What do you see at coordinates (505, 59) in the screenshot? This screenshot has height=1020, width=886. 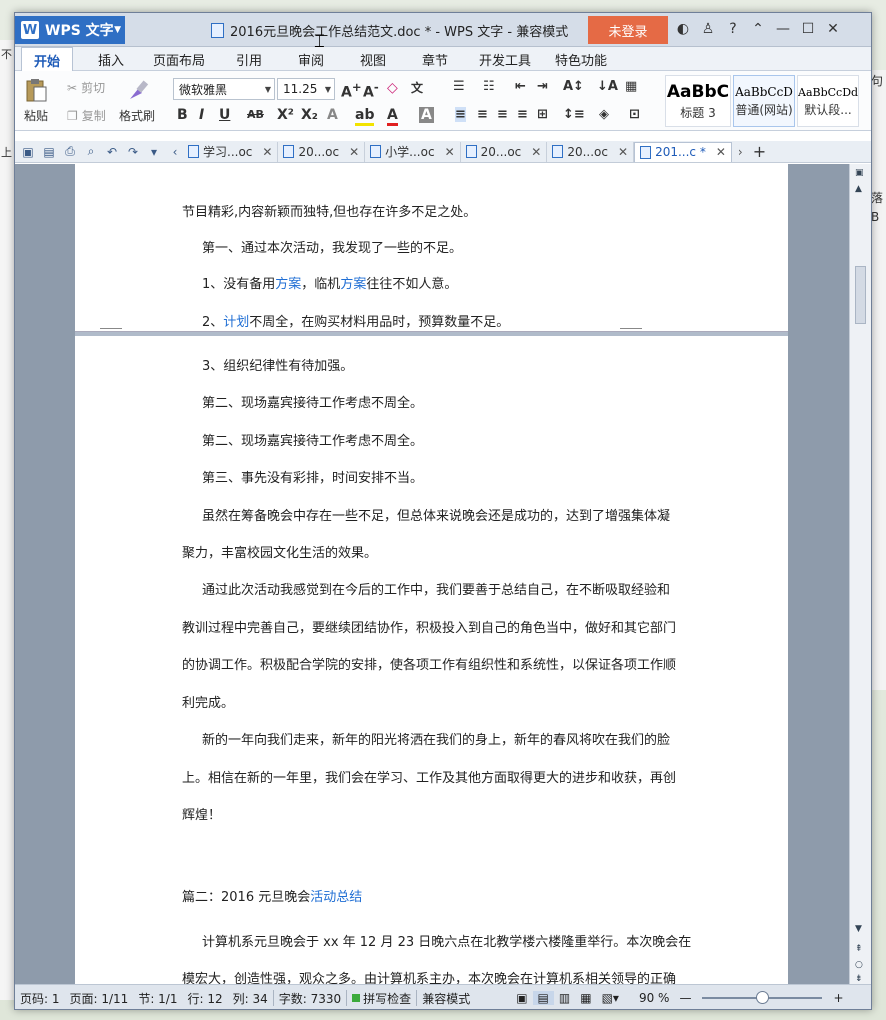 I see `tab-developer: 开发工具` at bounding box center [505, 59].